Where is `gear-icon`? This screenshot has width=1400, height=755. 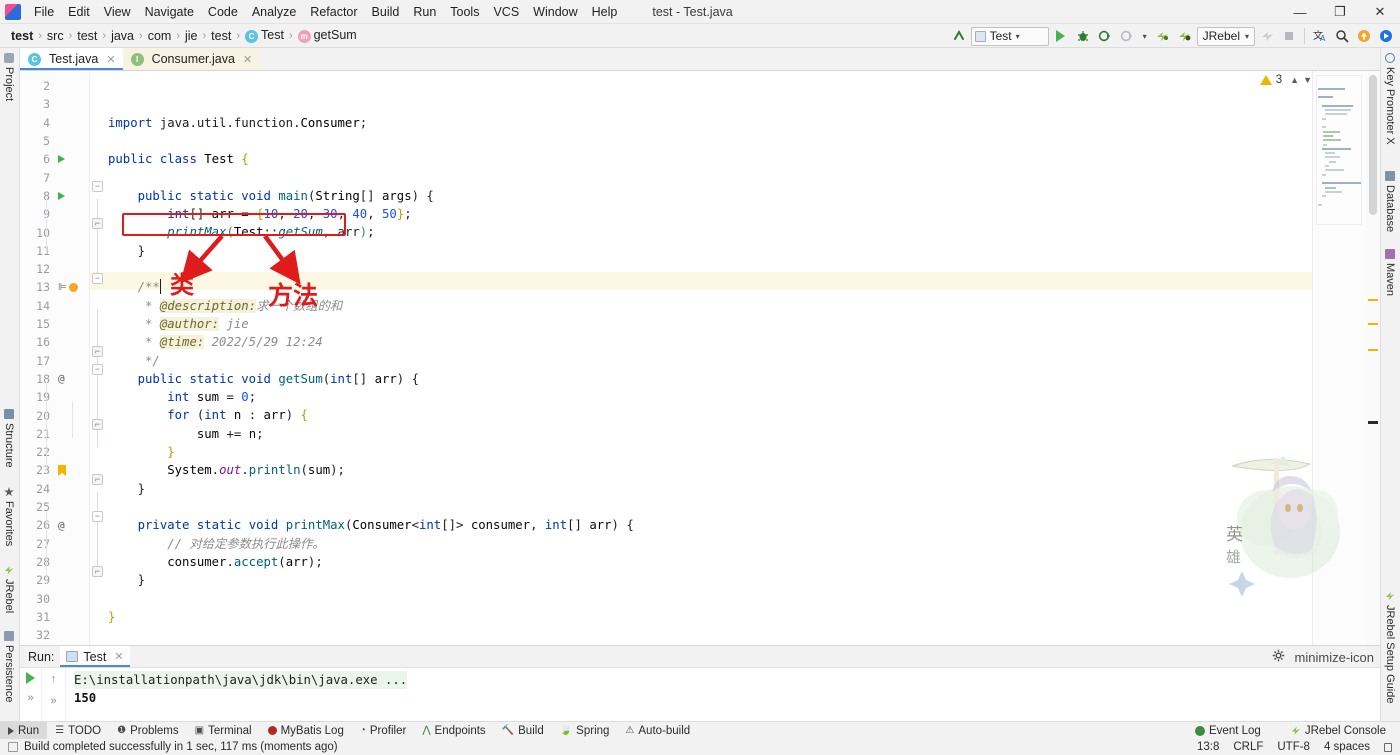 gear-icon is located at coordinates (1278, 657).